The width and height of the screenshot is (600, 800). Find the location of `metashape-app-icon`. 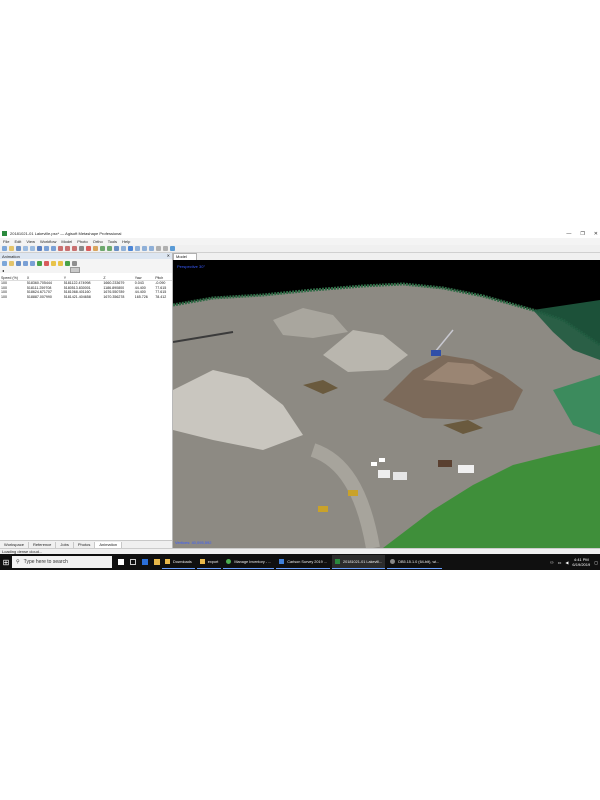

metashape-app-icon is located at coordinates (4, 233).